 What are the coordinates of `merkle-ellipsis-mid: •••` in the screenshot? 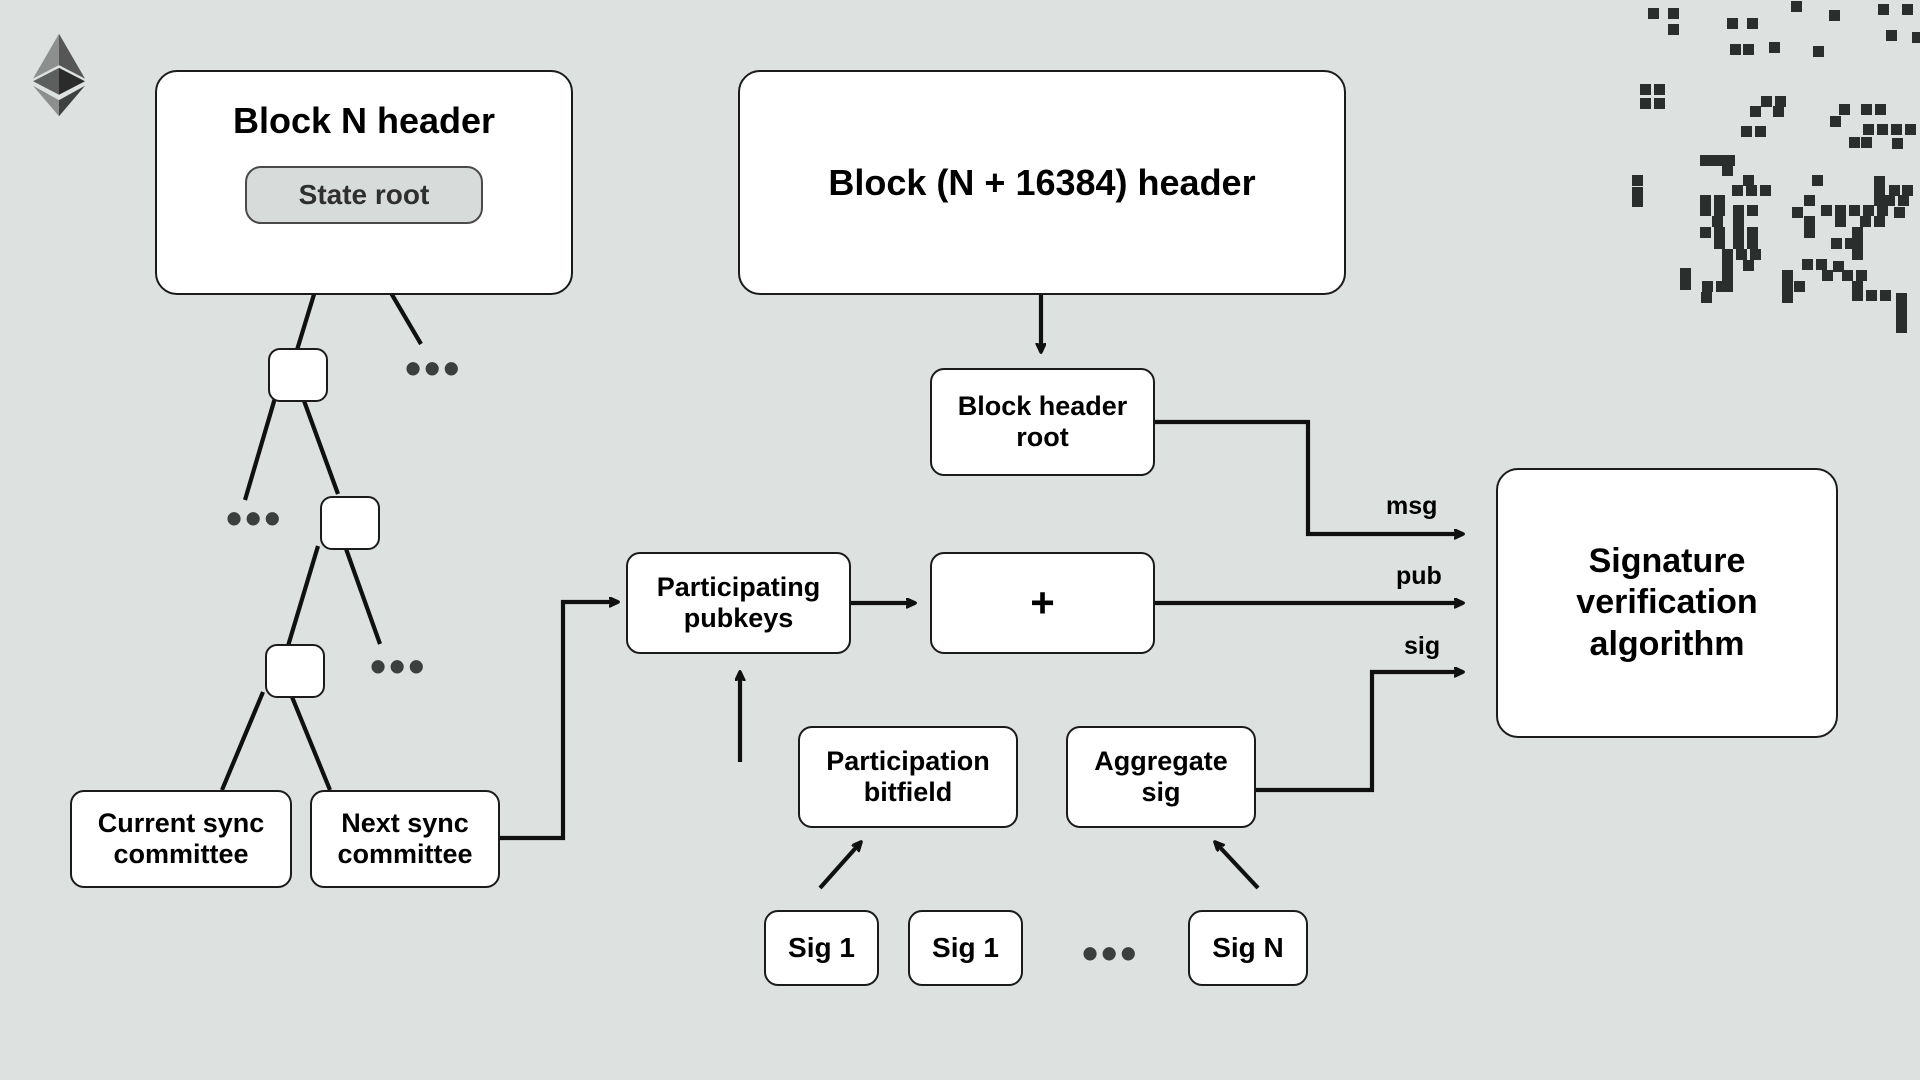 It's located at (255, 518).